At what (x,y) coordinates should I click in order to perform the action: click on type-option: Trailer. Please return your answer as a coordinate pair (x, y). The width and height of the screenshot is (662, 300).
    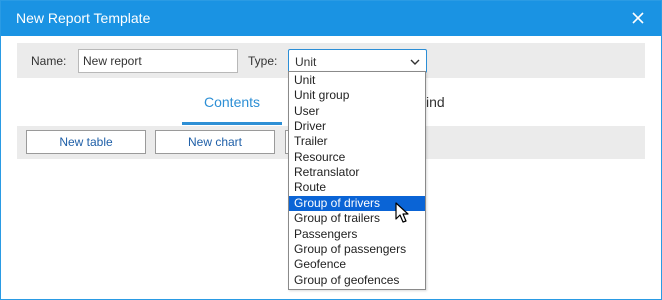
    Looking at the image, I should click on (357, 141).